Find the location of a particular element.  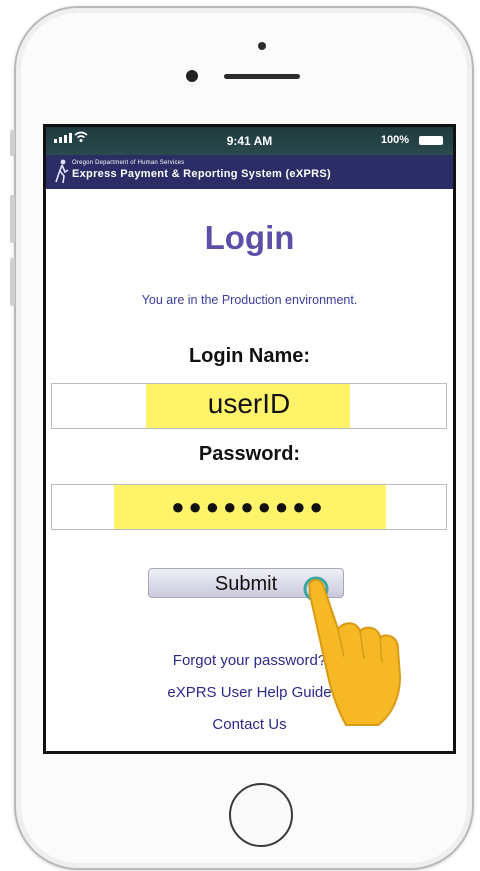

volume-down-button is located at coordinates (12, 282).